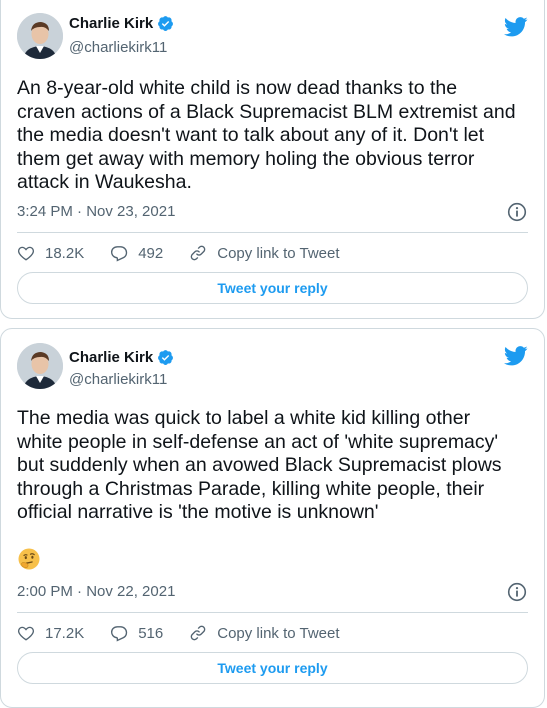  I want to click on tweet-actions: 18.2K 492 Copy link to Tweet, so click(191, 253).